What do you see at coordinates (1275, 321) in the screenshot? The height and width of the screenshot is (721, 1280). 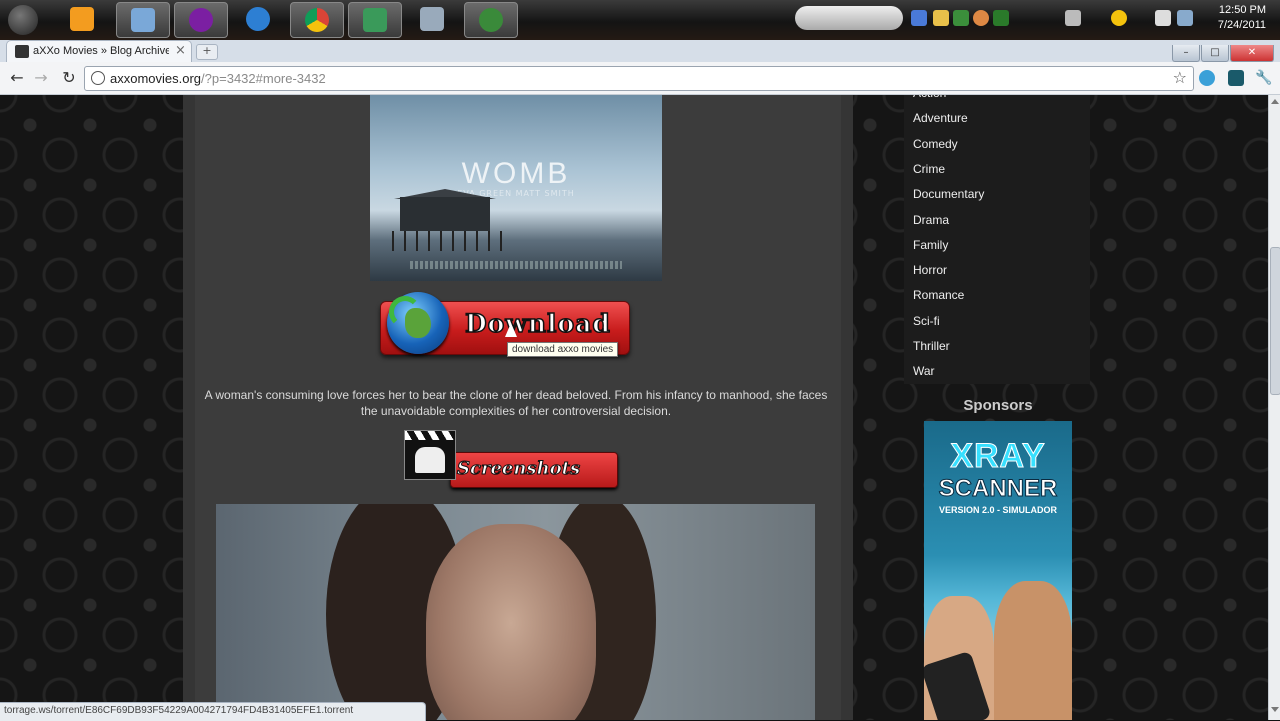 I see `scroll-thumb` at bounding box center [1275, 321].